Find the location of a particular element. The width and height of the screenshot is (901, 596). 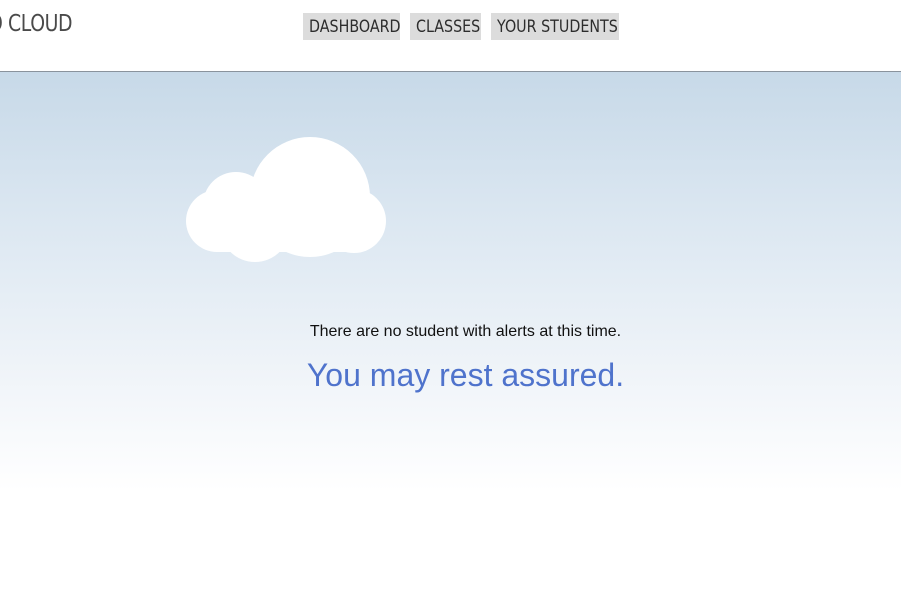

app-logo: O CLOUD is located at coordinates (36, 24).